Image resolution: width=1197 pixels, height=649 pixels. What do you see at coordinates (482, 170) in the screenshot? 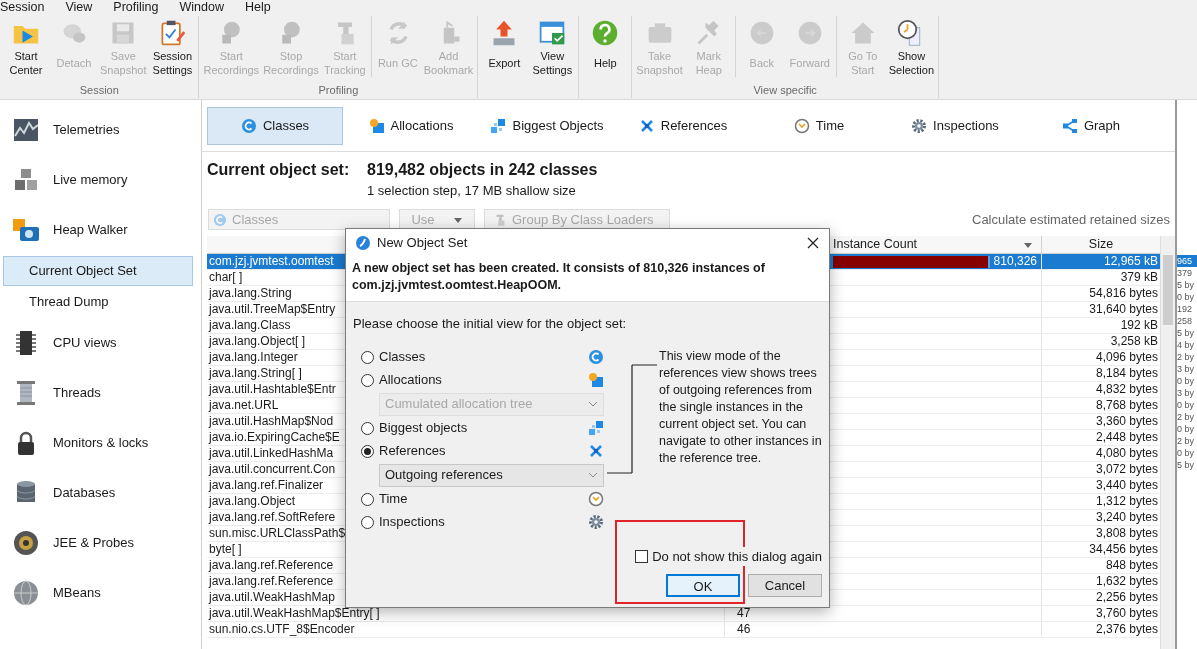
I see `heading-value: 819,482 objects in 242 classes` at bounding box center [482, 170].